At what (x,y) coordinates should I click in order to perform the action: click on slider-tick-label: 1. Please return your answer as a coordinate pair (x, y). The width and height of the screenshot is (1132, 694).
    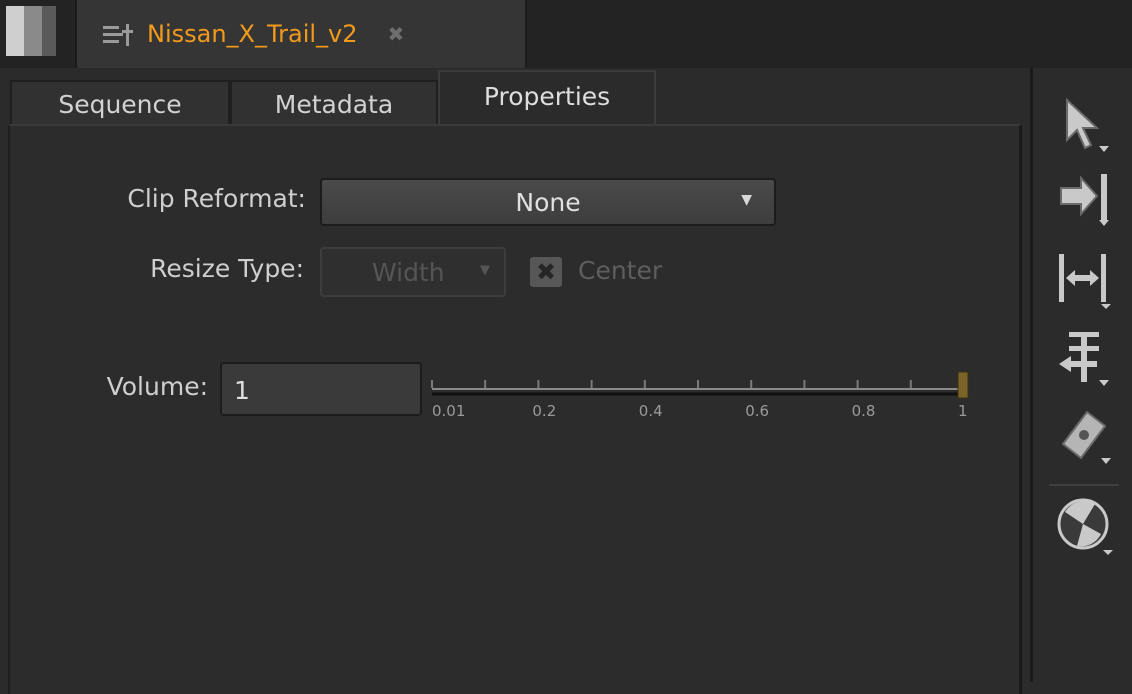
    Looking at the image, I should click on (963, 411).